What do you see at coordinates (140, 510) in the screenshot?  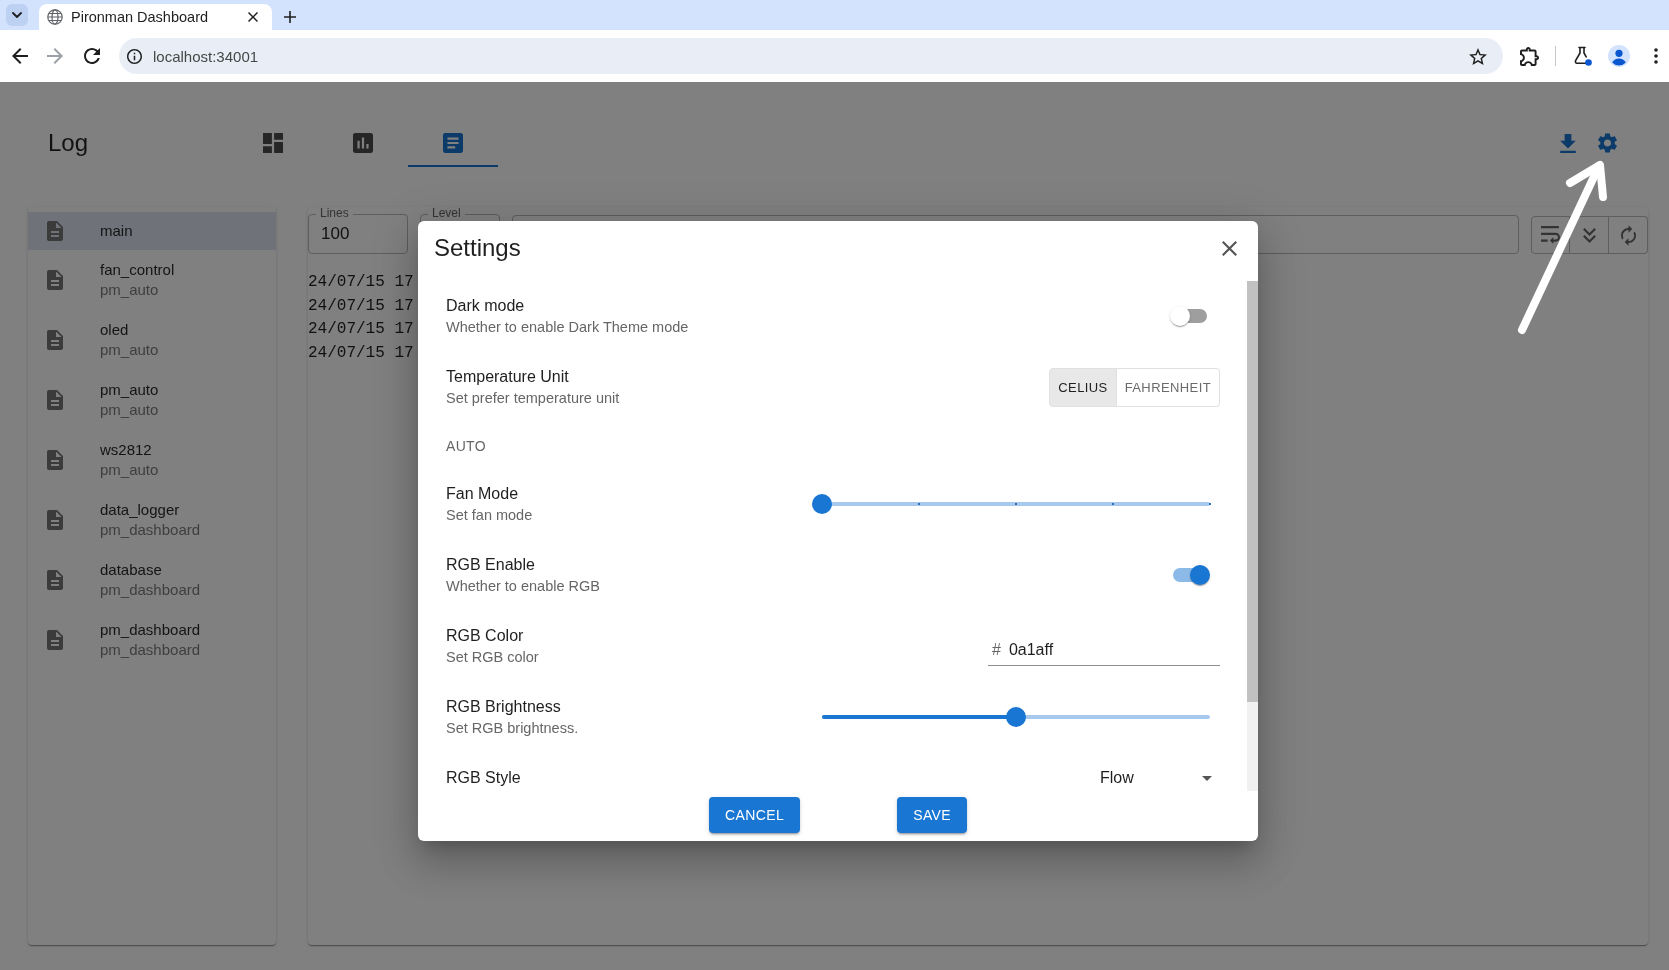 I see `item-title: data_logger` at bounding box center [140, 510].